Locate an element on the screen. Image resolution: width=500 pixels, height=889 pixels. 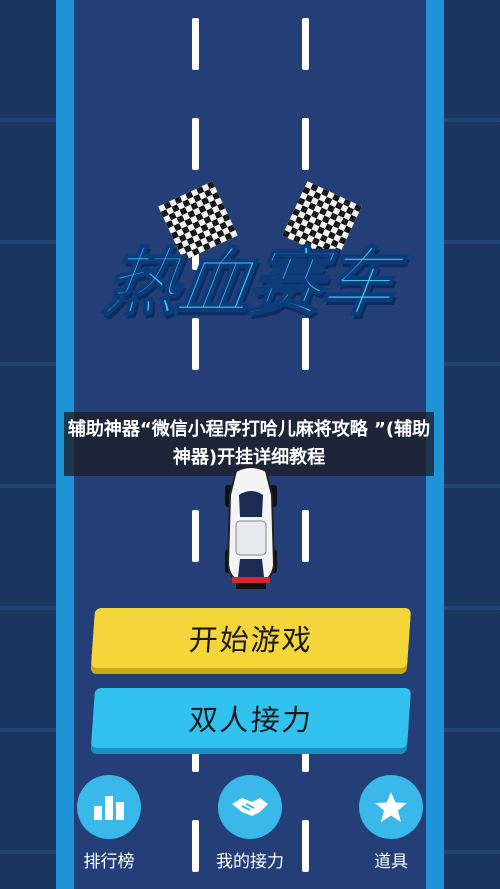
left-shoulder is located at coordinates (28, 444).